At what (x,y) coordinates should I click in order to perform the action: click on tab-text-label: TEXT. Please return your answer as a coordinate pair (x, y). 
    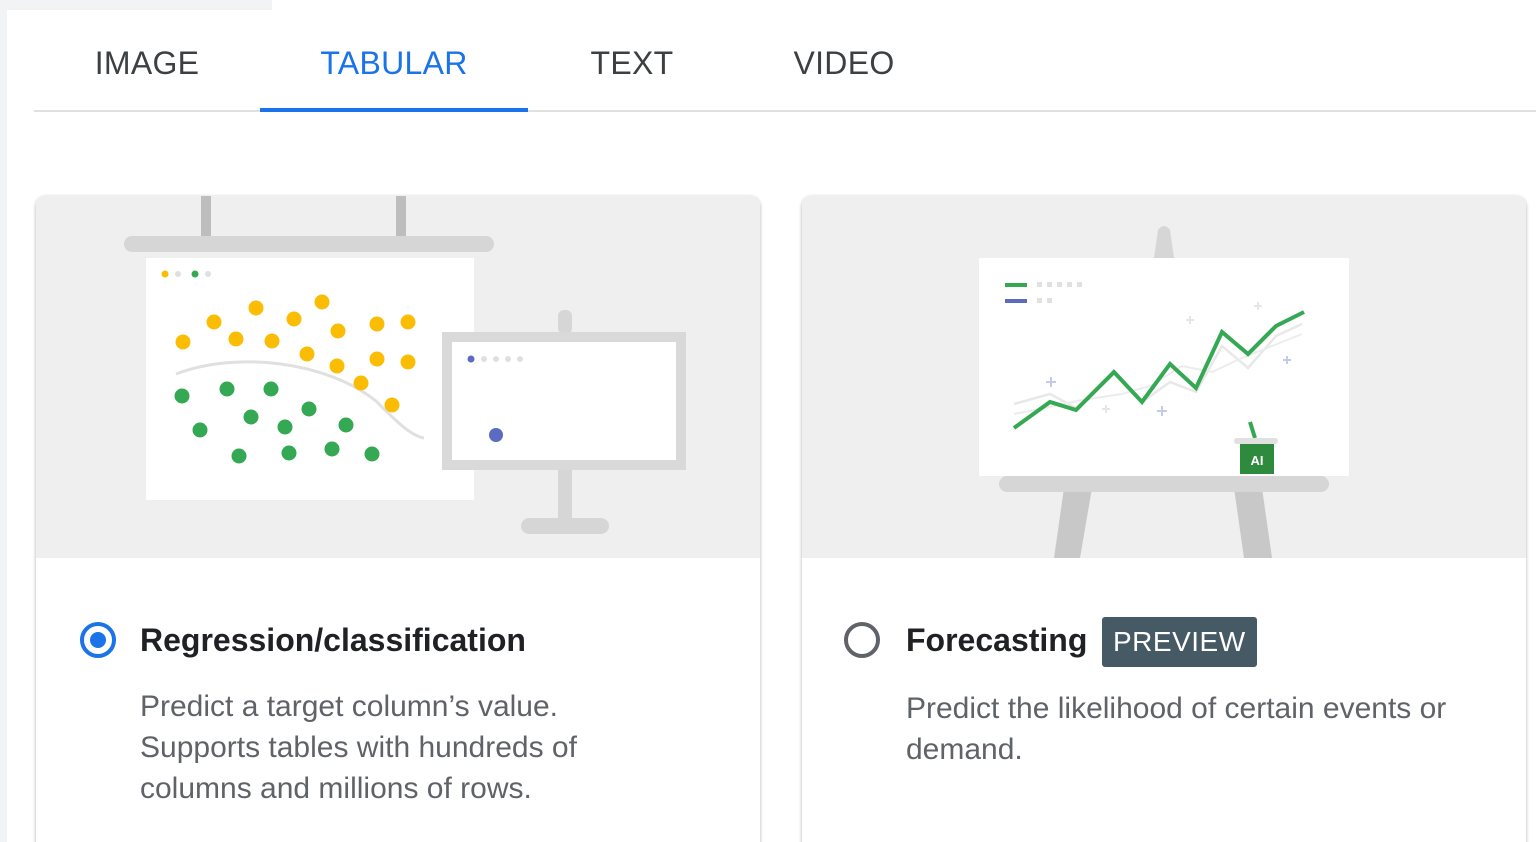
    Looking at the image, I should click on (632, 63).